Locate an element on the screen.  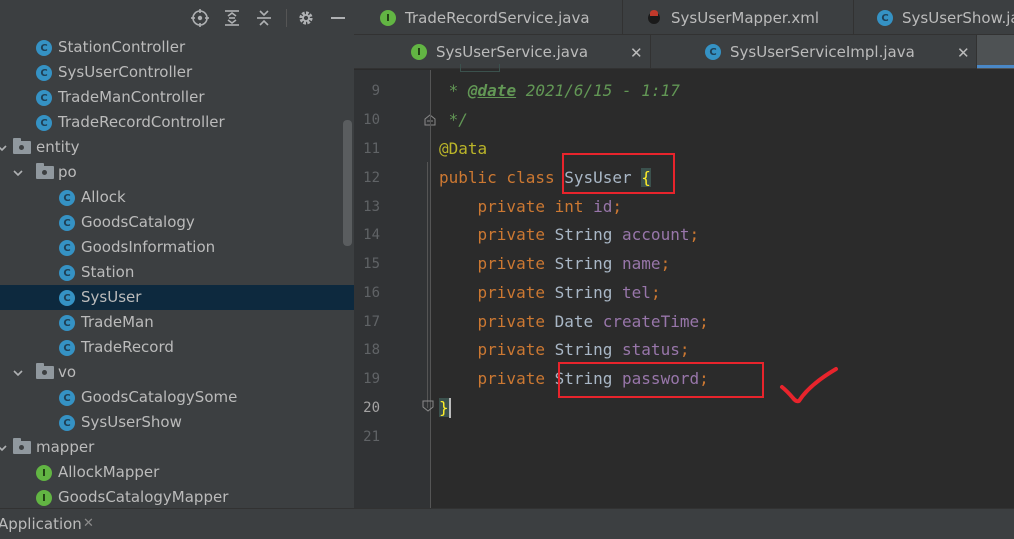
tab-sysusershow: C SysUserShow.ja is located at coordinates (945, 18).